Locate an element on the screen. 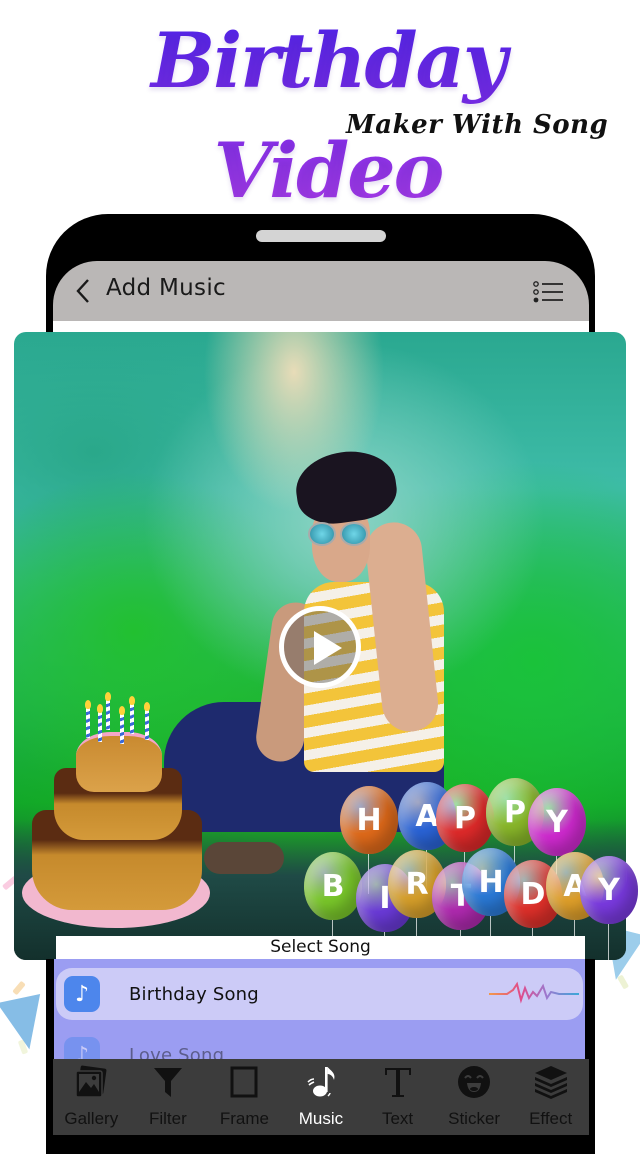 This screenshot has height=1154, width=640. confetti-decoration is located at coordinates (19, 988).